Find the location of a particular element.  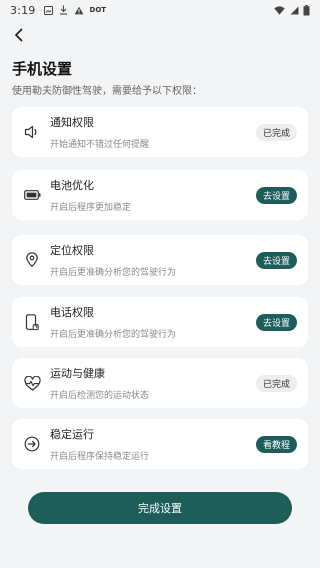

permission-title: 运动与健康 is located at coordinates (77, 373).